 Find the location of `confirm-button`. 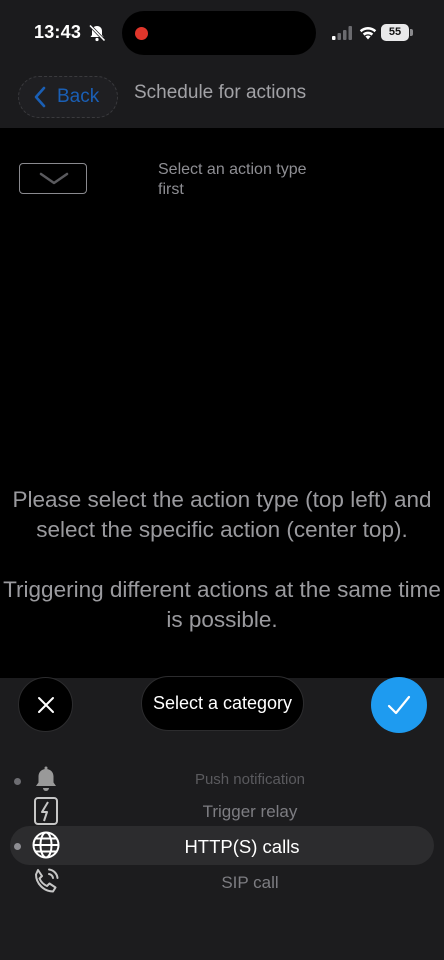

confirm-button is located at coordinates (399, 705).